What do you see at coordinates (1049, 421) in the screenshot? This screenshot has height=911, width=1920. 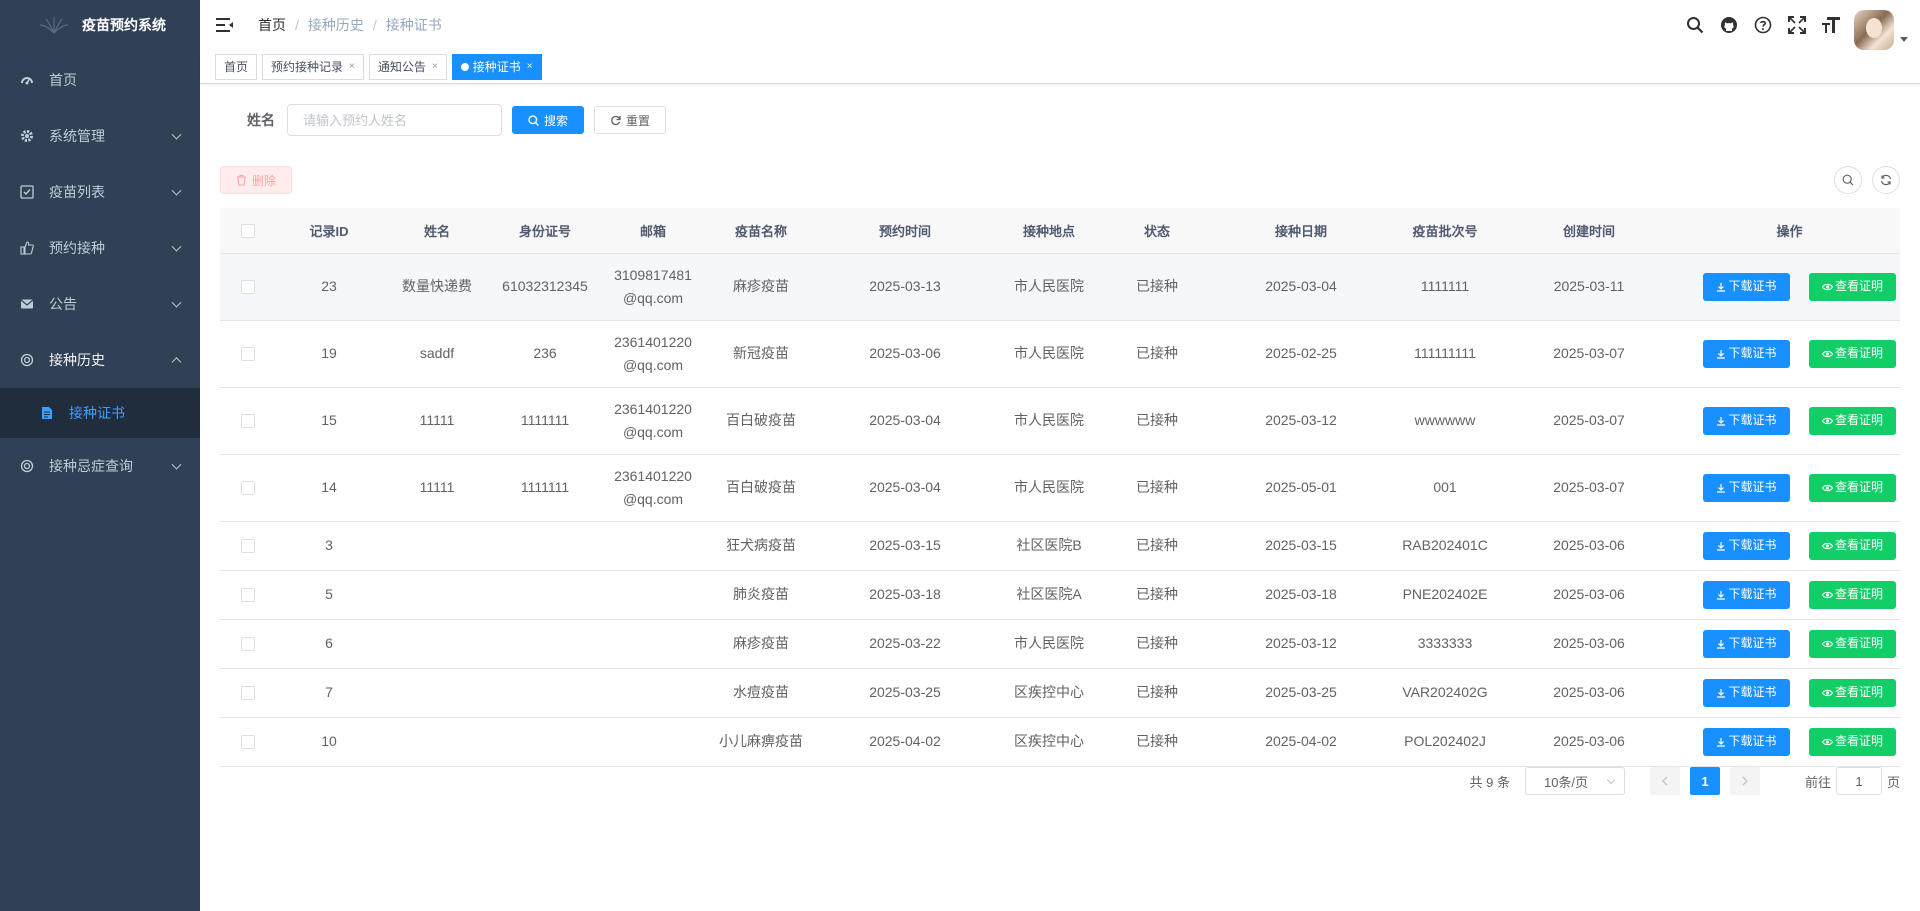 I see `cell-place: 市人民医院` at bounding box center [1049, 421].